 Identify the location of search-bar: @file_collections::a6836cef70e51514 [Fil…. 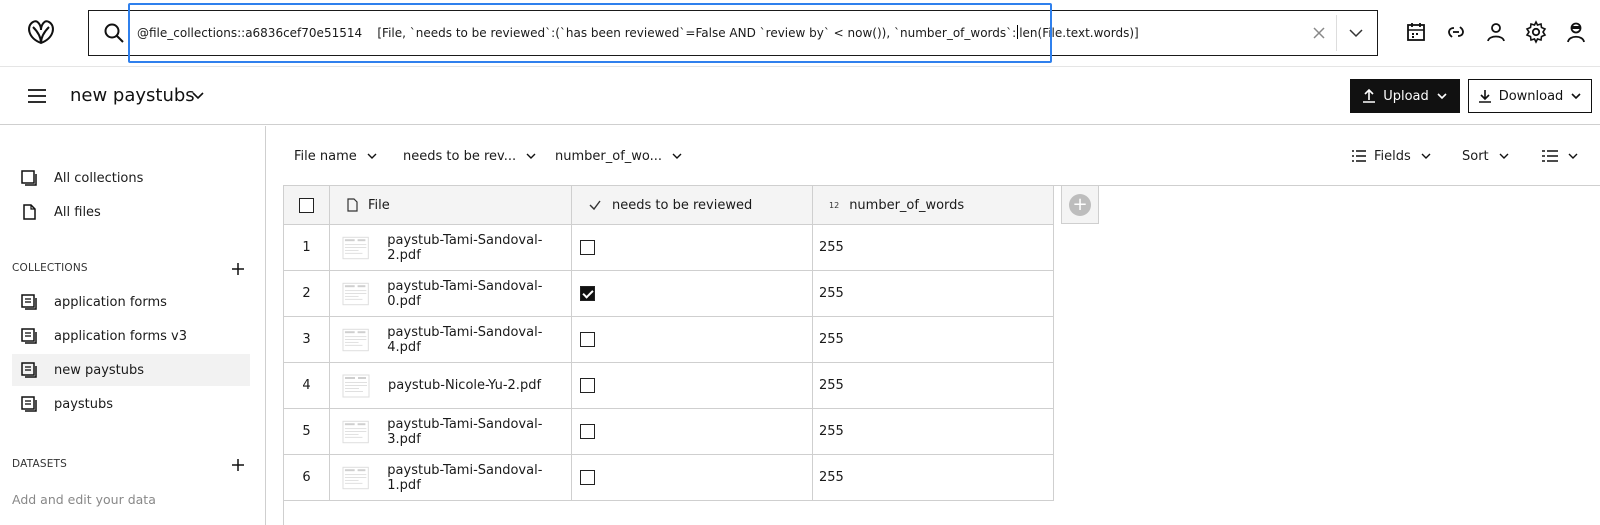
(733, 33).